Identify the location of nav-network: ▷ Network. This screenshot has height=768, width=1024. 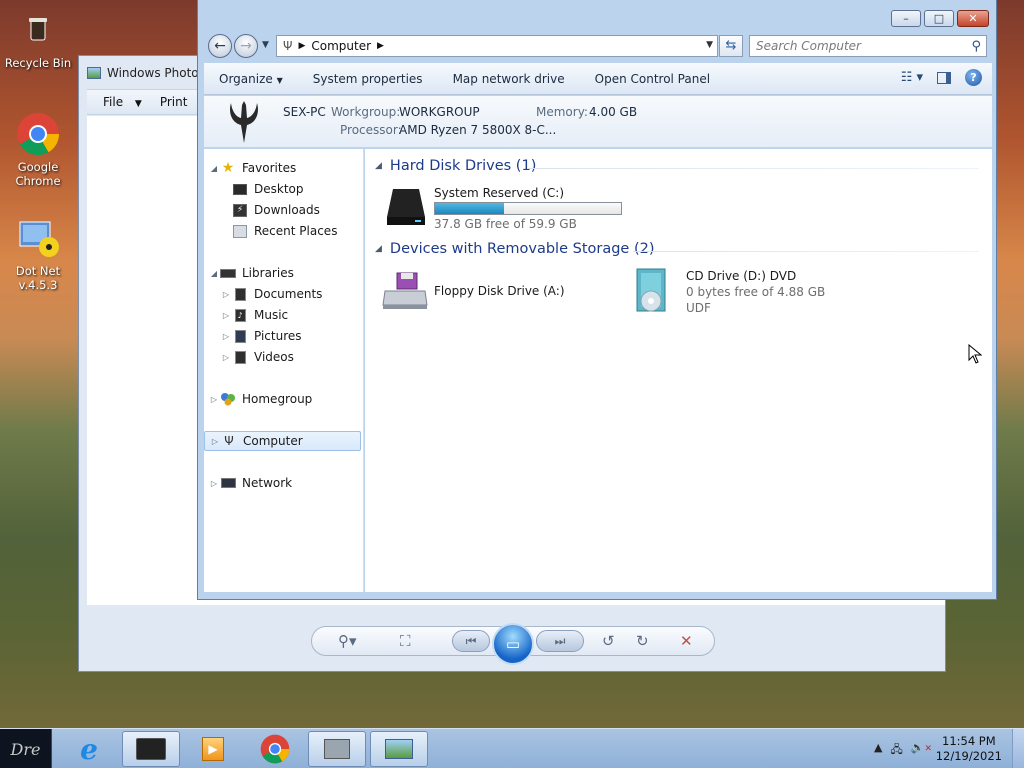
(287, 483).